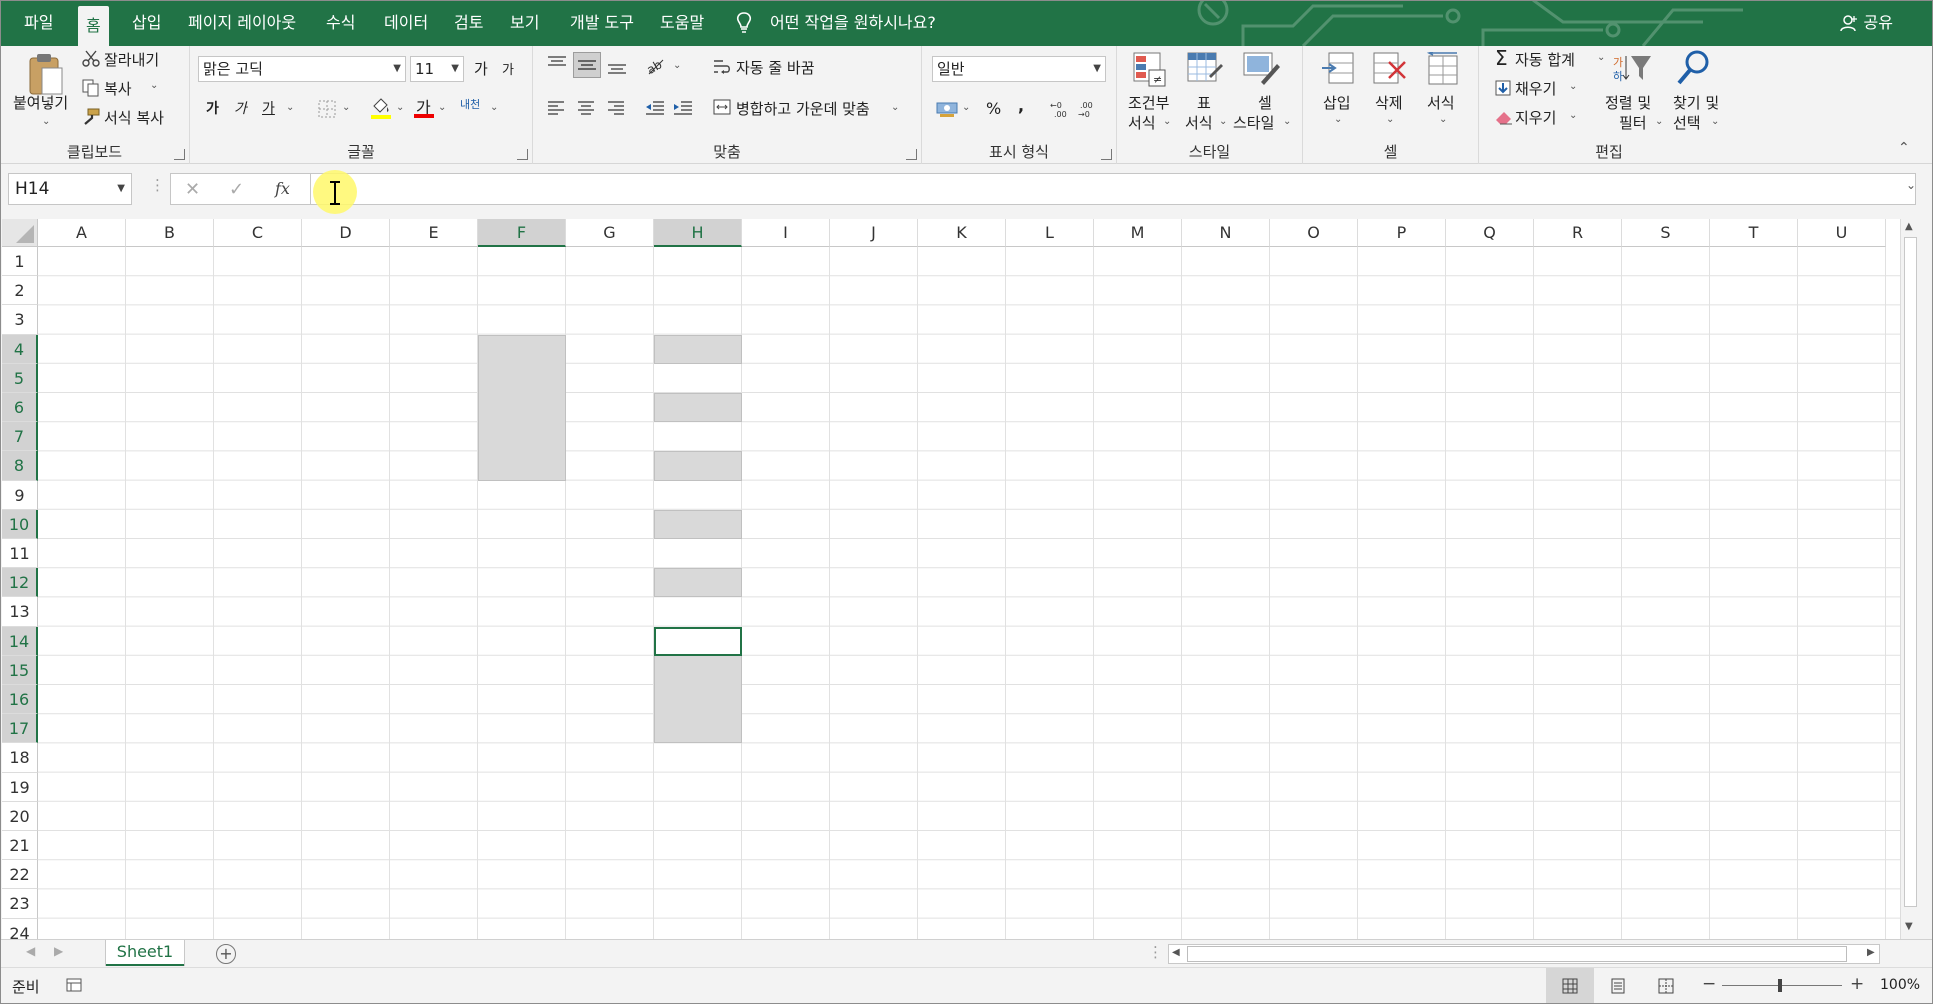  Describe the element at coordinates (586, 108) in the screenshot. I see `align-center-icon` at that location.